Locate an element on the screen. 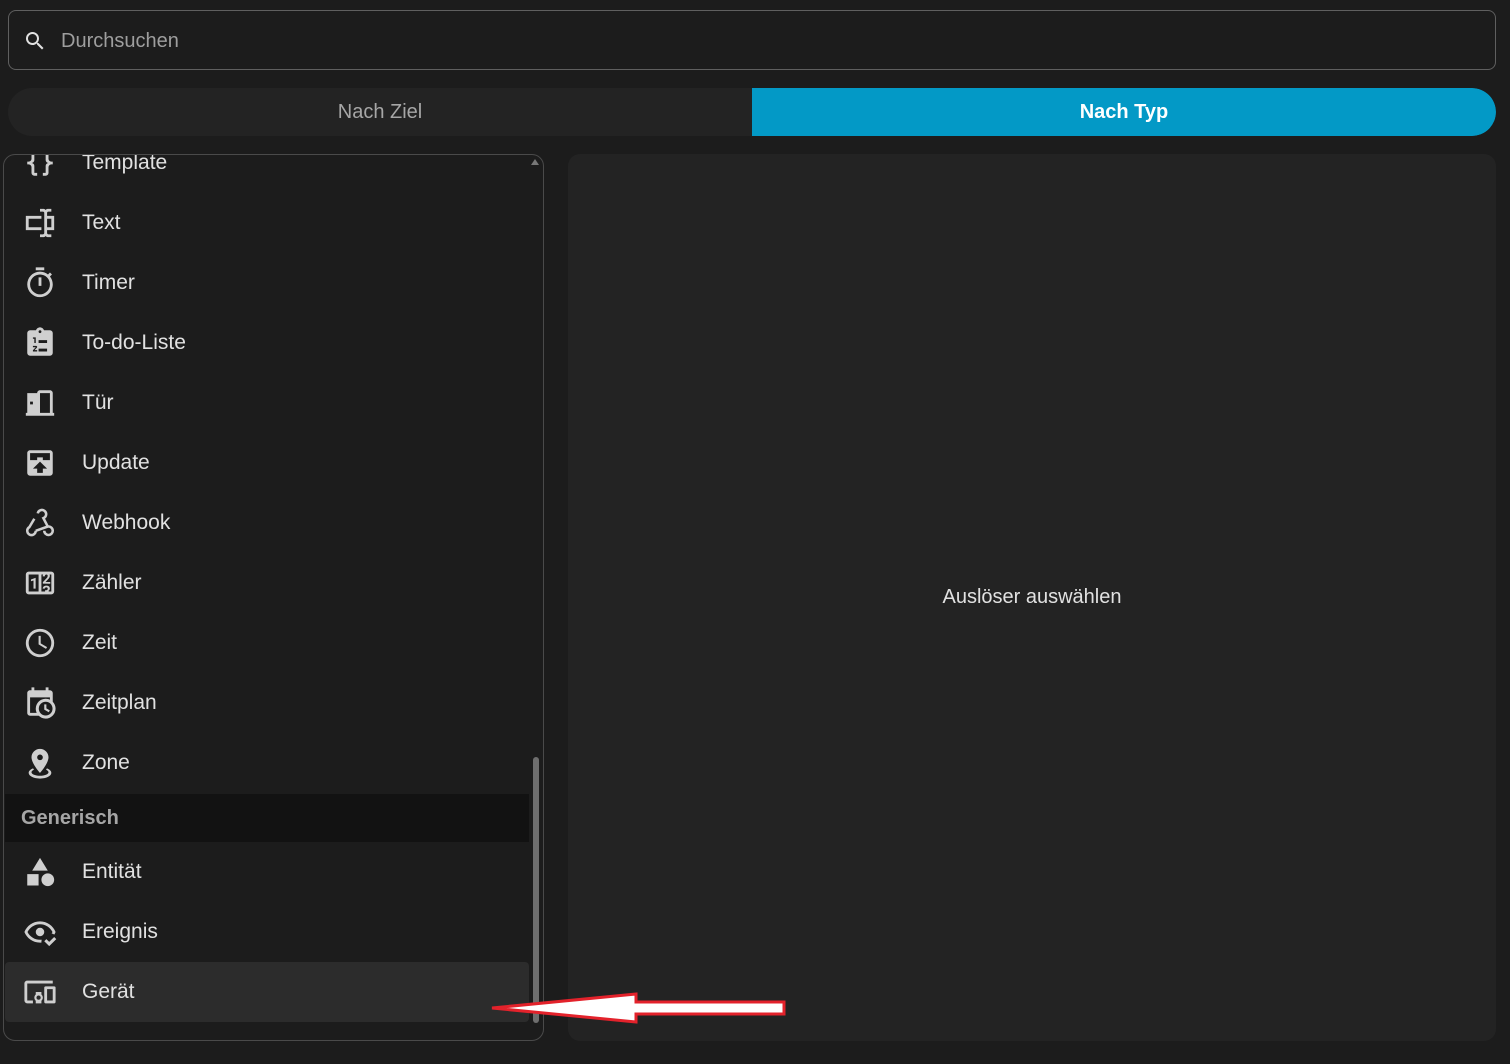 The height and width of the screenshot is (1064, 1510). select-trigger-hint: Auslöser auswählen is located at coordinates (1032, 597).